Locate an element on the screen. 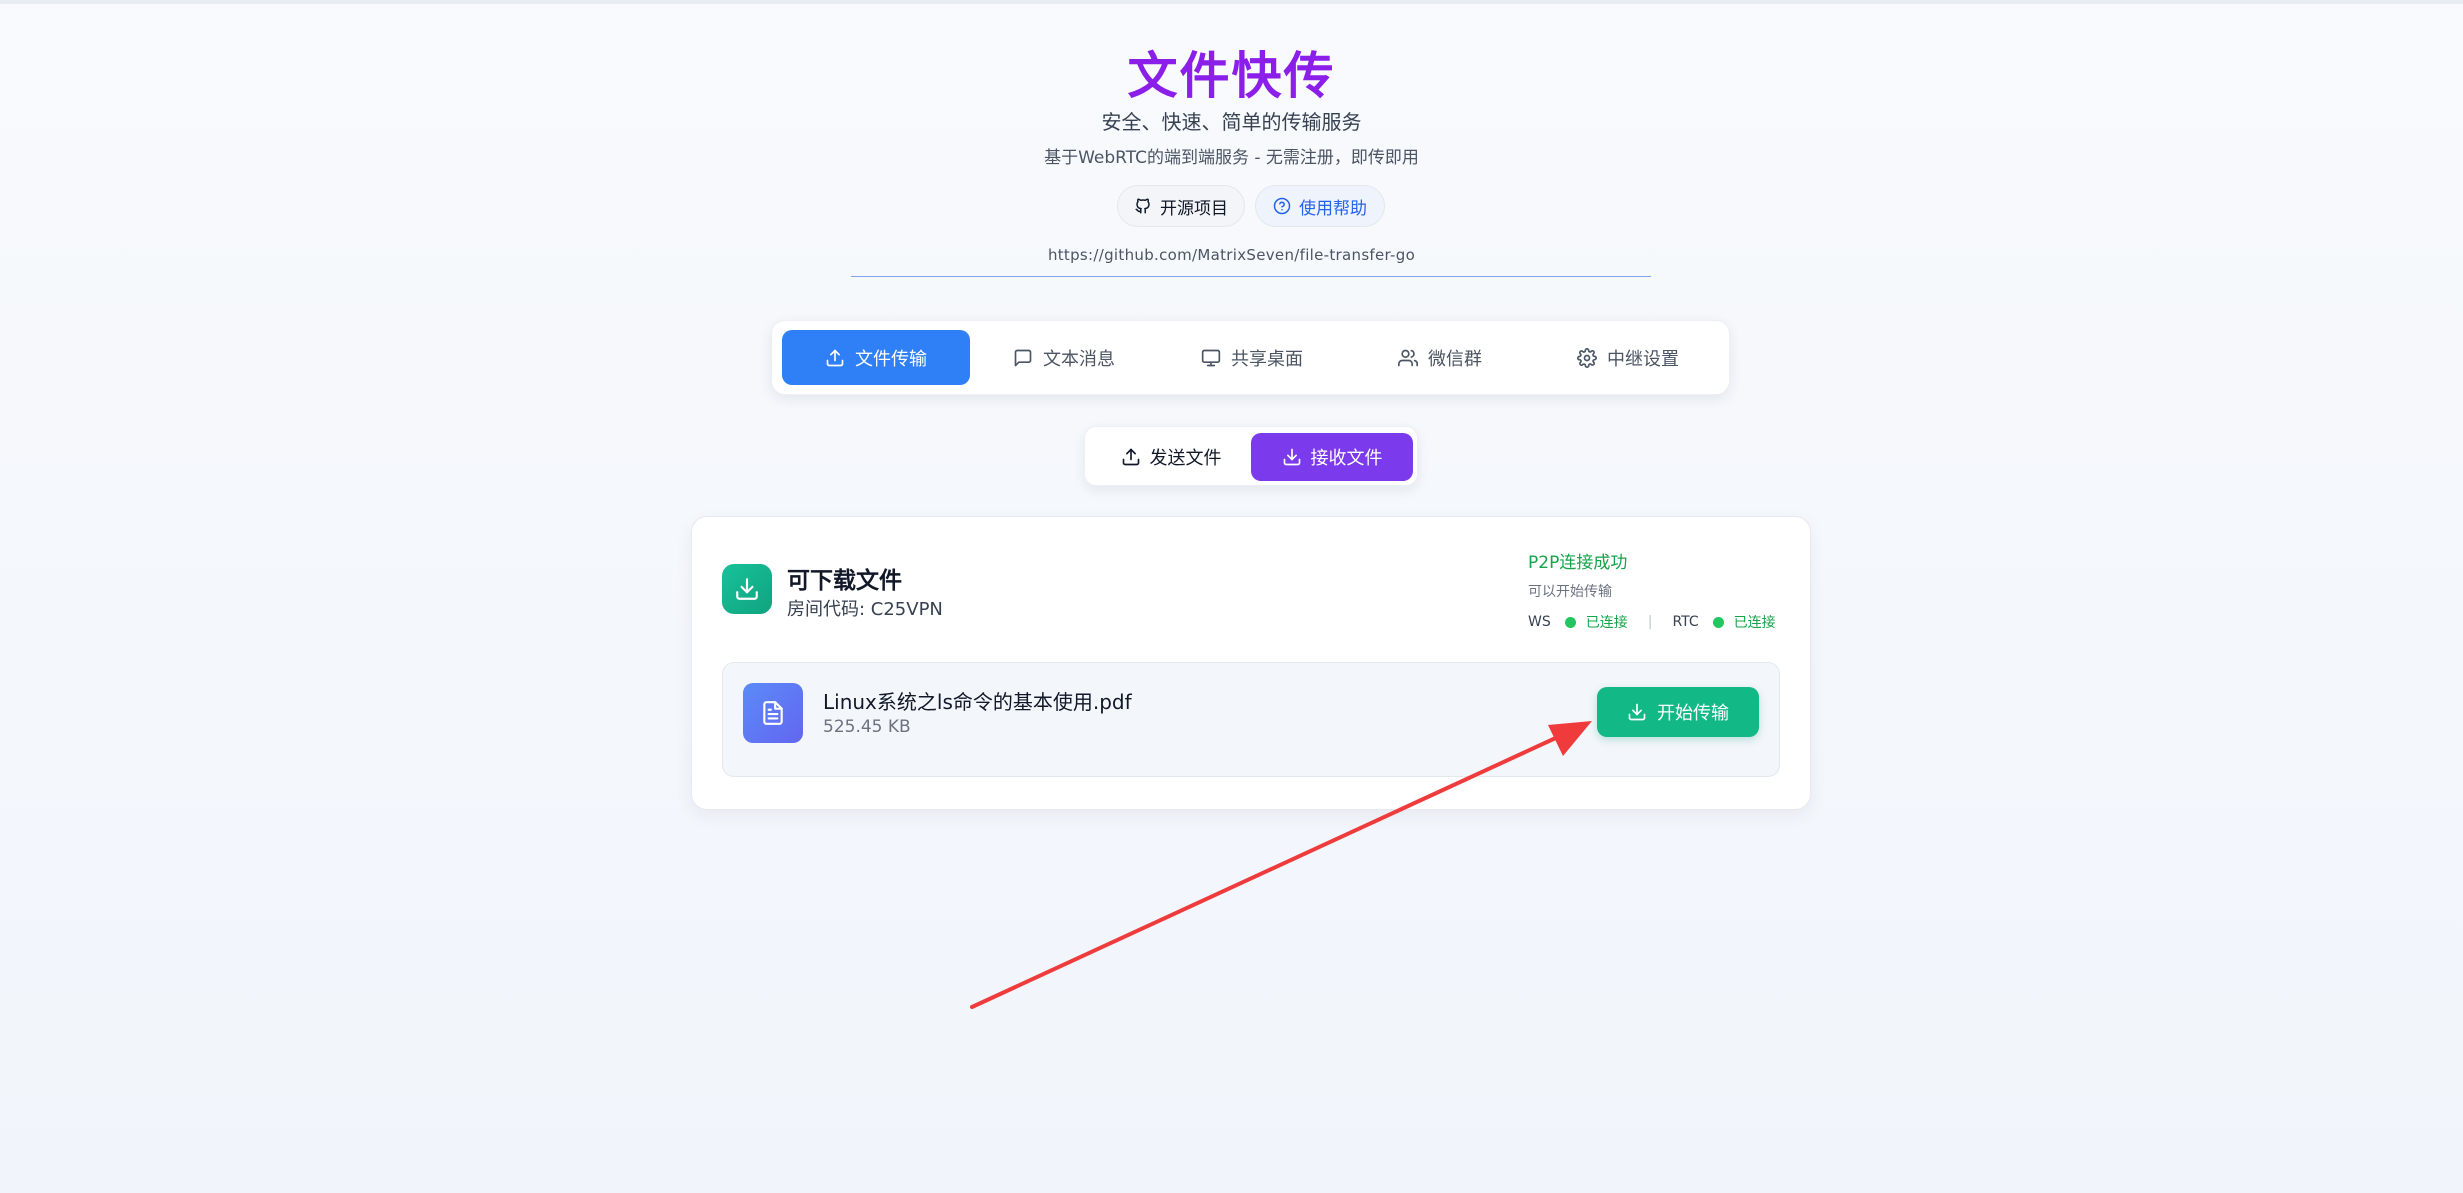  start-transfer-button: 开始传输 is located at coordinates (1678, 712).